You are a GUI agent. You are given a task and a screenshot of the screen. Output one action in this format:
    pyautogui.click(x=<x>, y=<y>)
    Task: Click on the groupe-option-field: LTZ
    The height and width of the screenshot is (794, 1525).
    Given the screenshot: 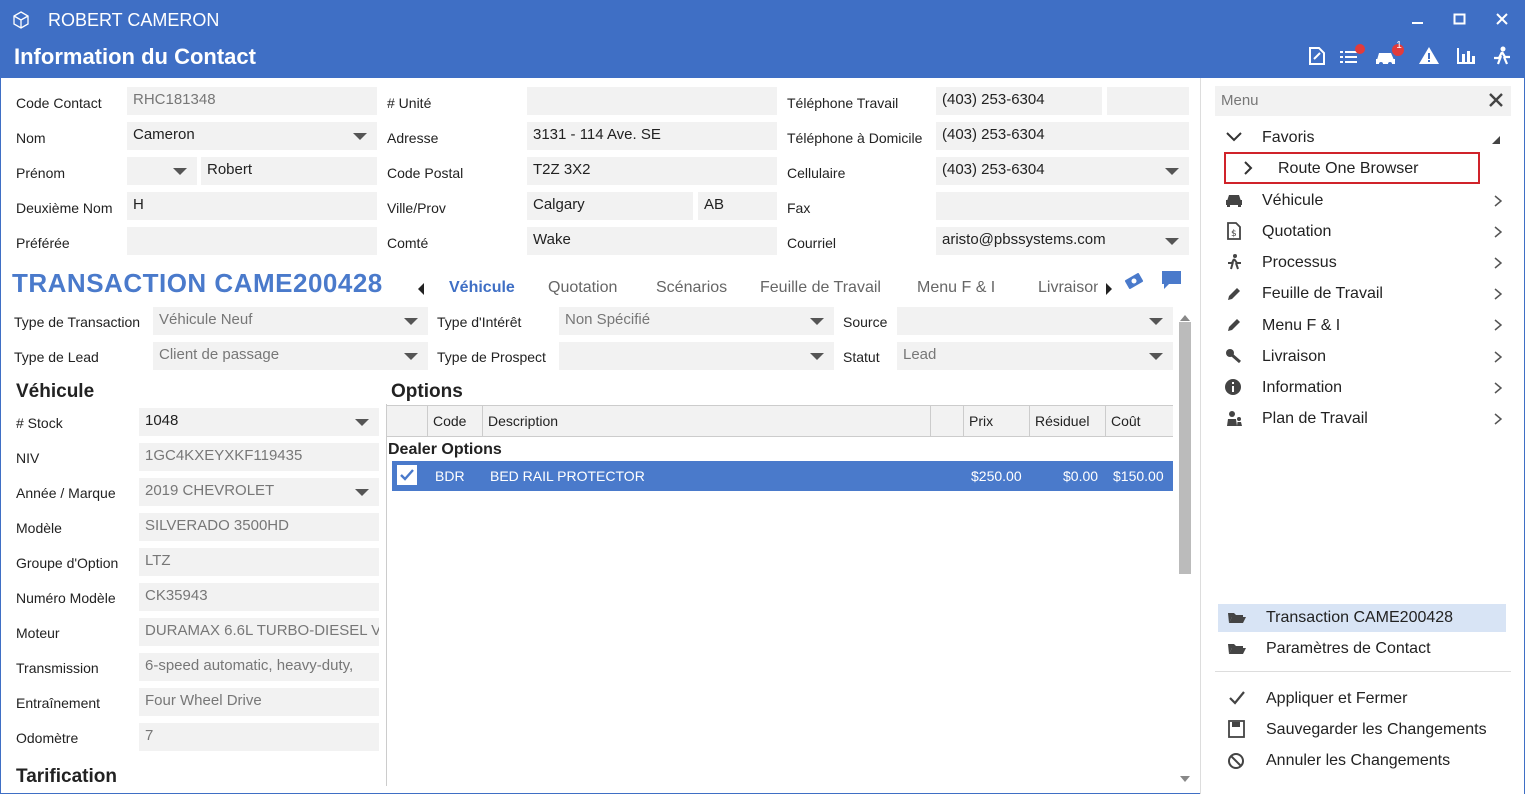 What is the action you would take?
    pyautogui.click(x=259, y=562)
    